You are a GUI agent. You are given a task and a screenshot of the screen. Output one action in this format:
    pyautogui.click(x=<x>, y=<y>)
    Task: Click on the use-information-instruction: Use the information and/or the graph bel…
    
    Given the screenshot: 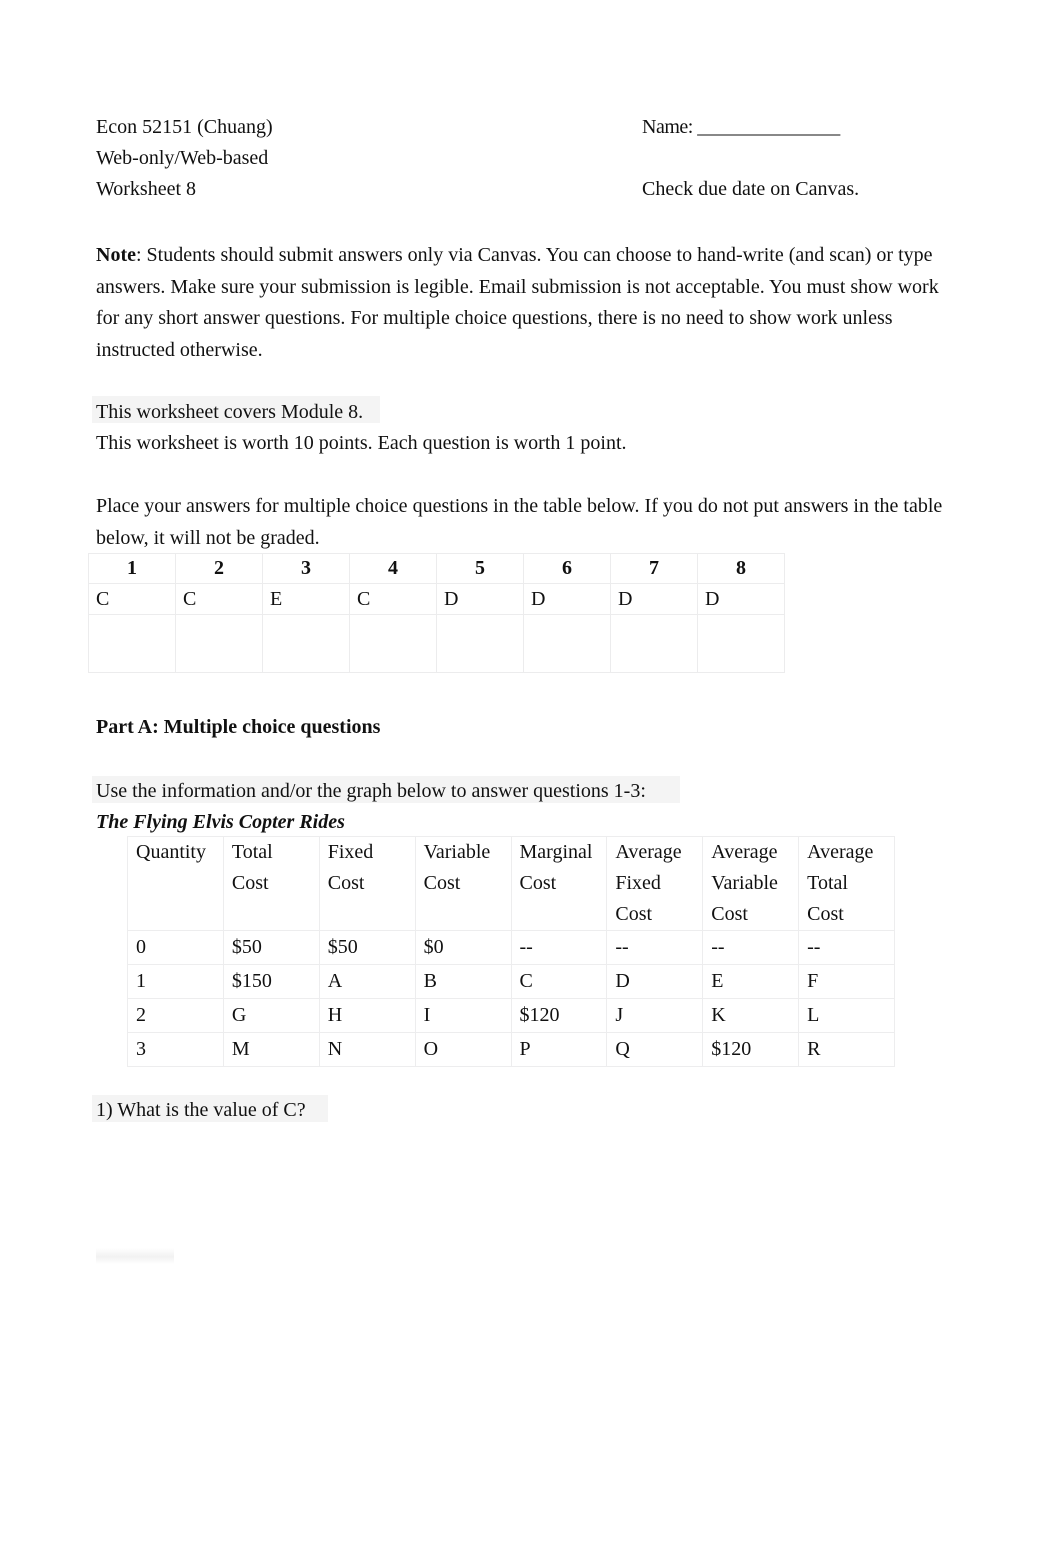 What is the action you would take?
    pyautogui.click(x=371, y=791)
    